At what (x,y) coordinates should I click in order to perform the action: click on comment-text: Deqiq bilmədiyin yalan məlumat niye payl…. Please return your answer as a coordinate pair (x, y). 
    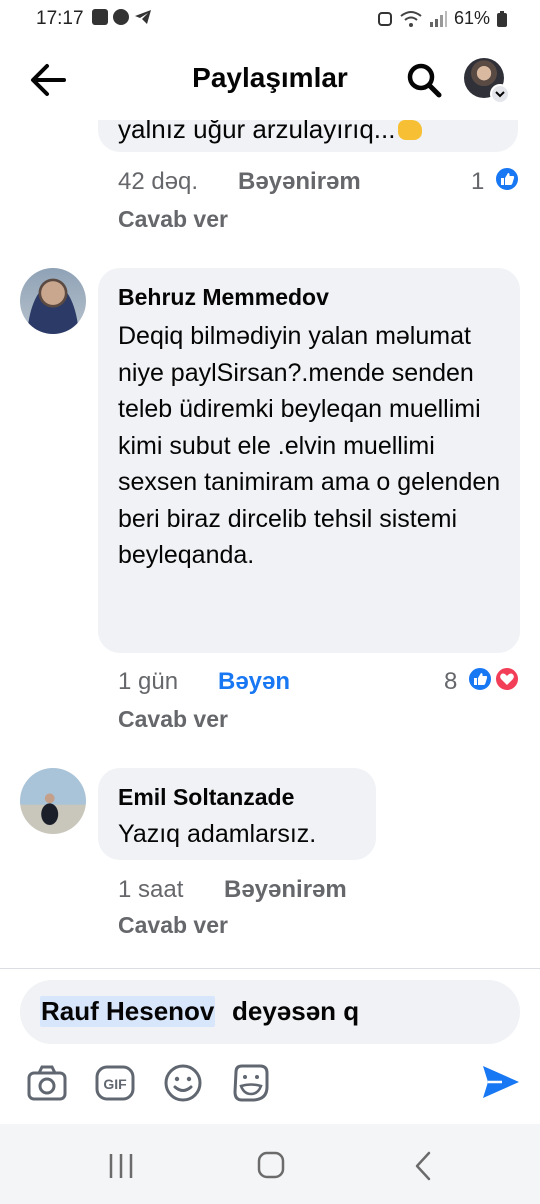
    Looking at the image, I should click on (309, 445).